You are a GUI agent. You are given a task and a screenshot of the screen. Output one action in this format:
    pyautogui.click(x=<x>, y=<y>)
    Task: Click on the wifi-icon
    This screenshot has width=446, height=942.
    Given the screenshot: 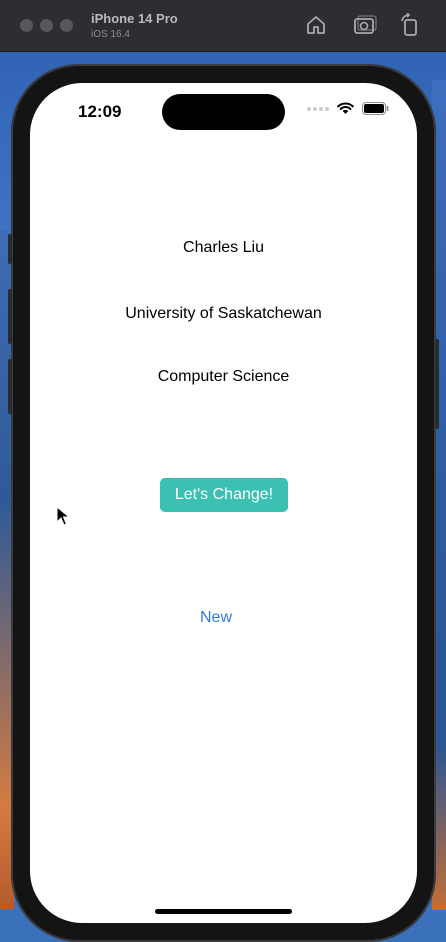 What is the action you would take?
    pyautogui.click(x=345, y=108)
    